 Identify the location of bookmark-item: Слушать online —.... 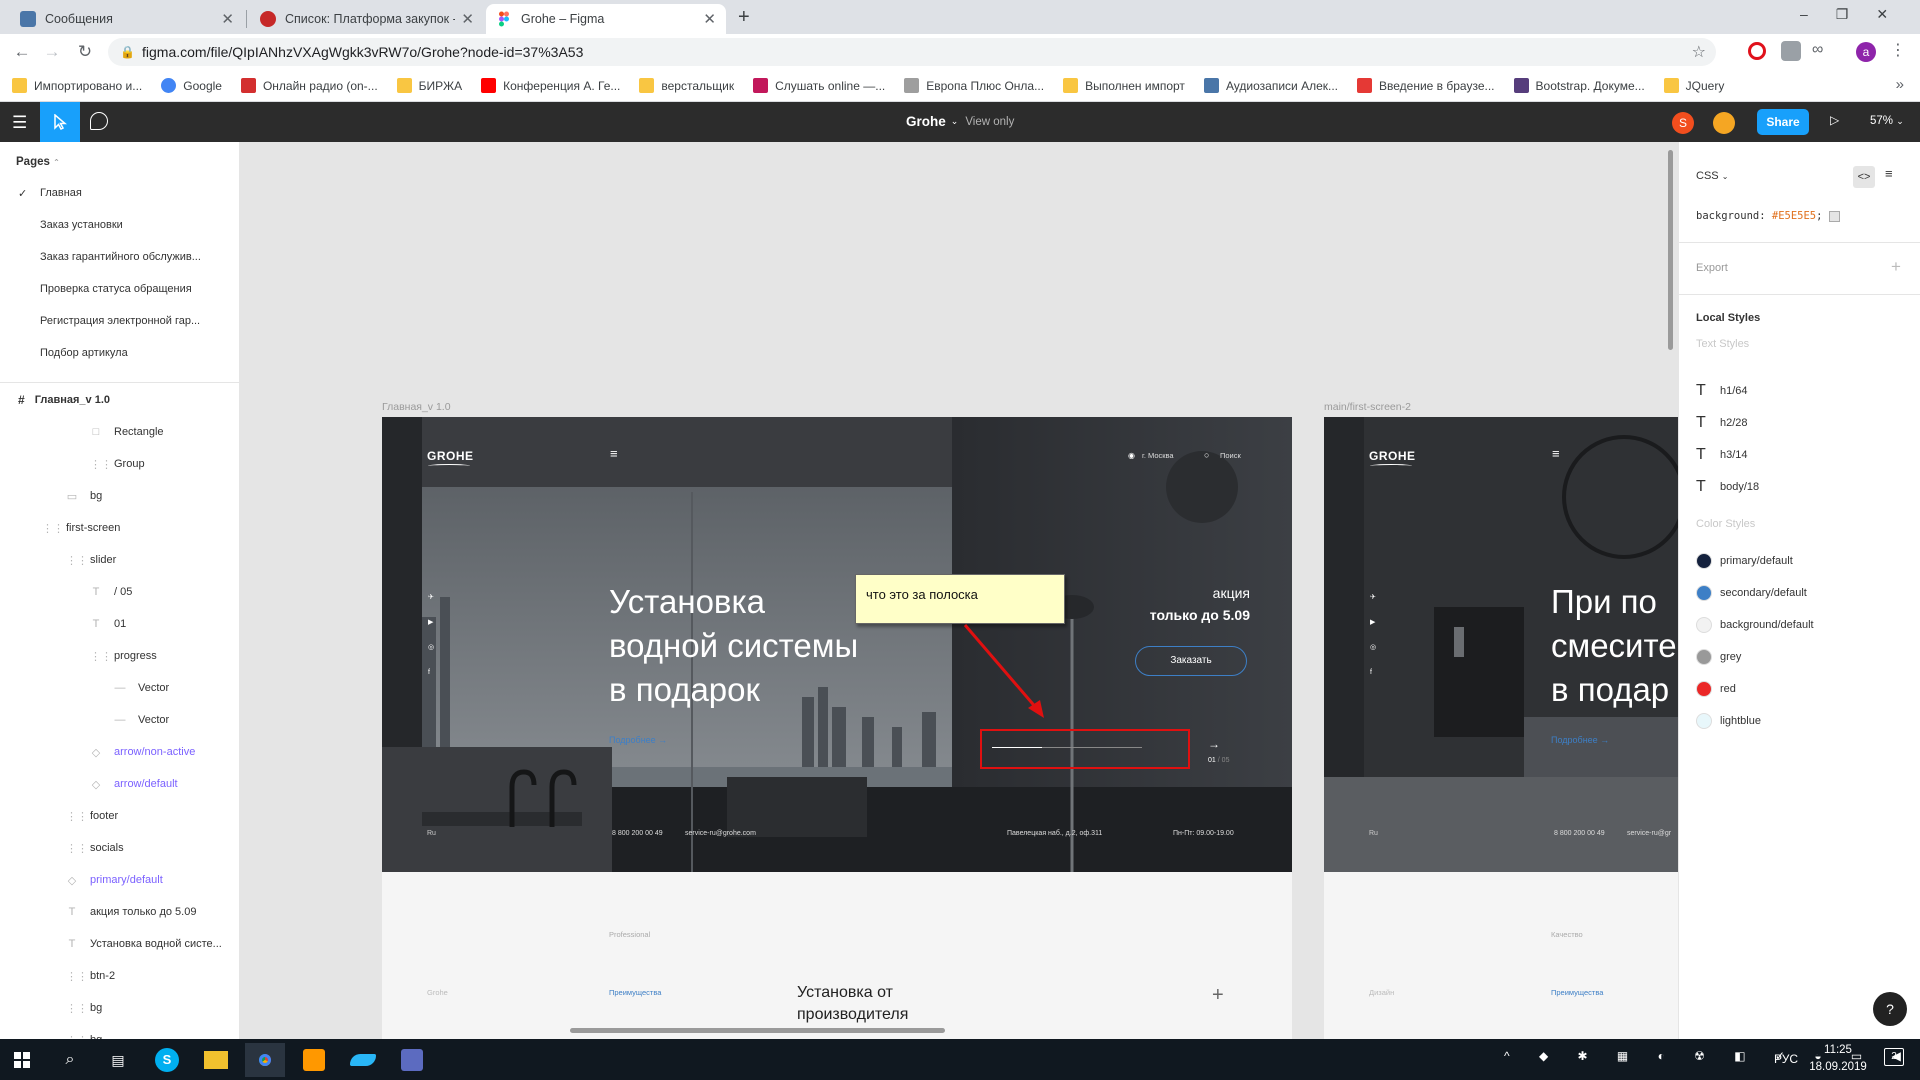
(819, 85).